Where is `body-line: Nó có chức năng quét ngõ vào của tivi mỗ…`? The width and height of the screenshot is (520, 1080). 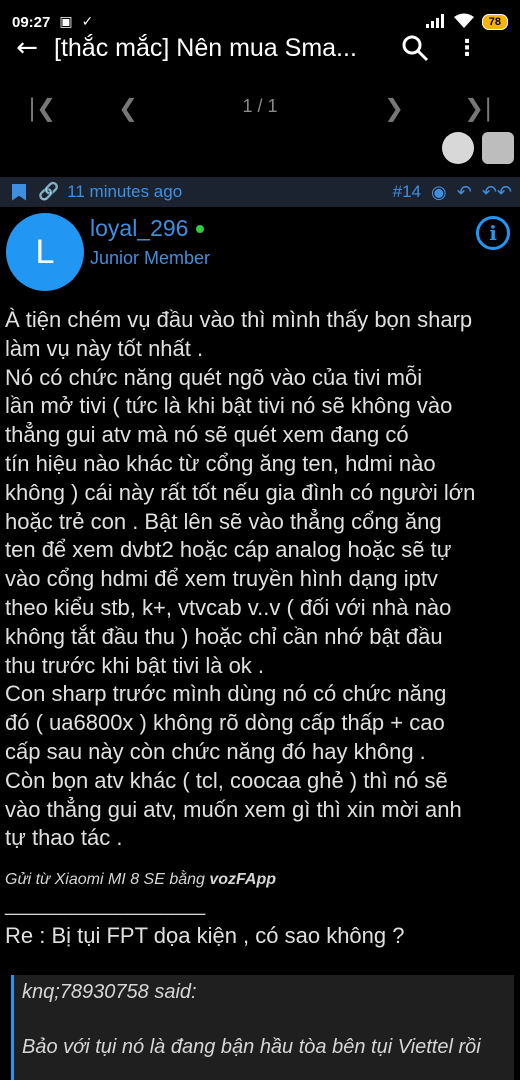 body-line: Nó có chức năng quét ngõ vào của tivi mỗ… is located at coordinates (214, 377).